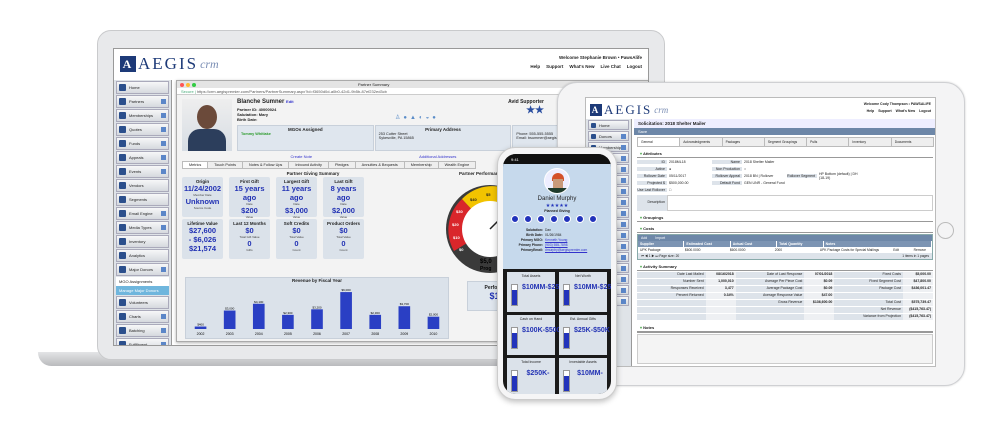 Image resolution: width=1000 pixels, height=423 pixels. I want to click on sidebar-item-partners: Partners, so click(142, 101).